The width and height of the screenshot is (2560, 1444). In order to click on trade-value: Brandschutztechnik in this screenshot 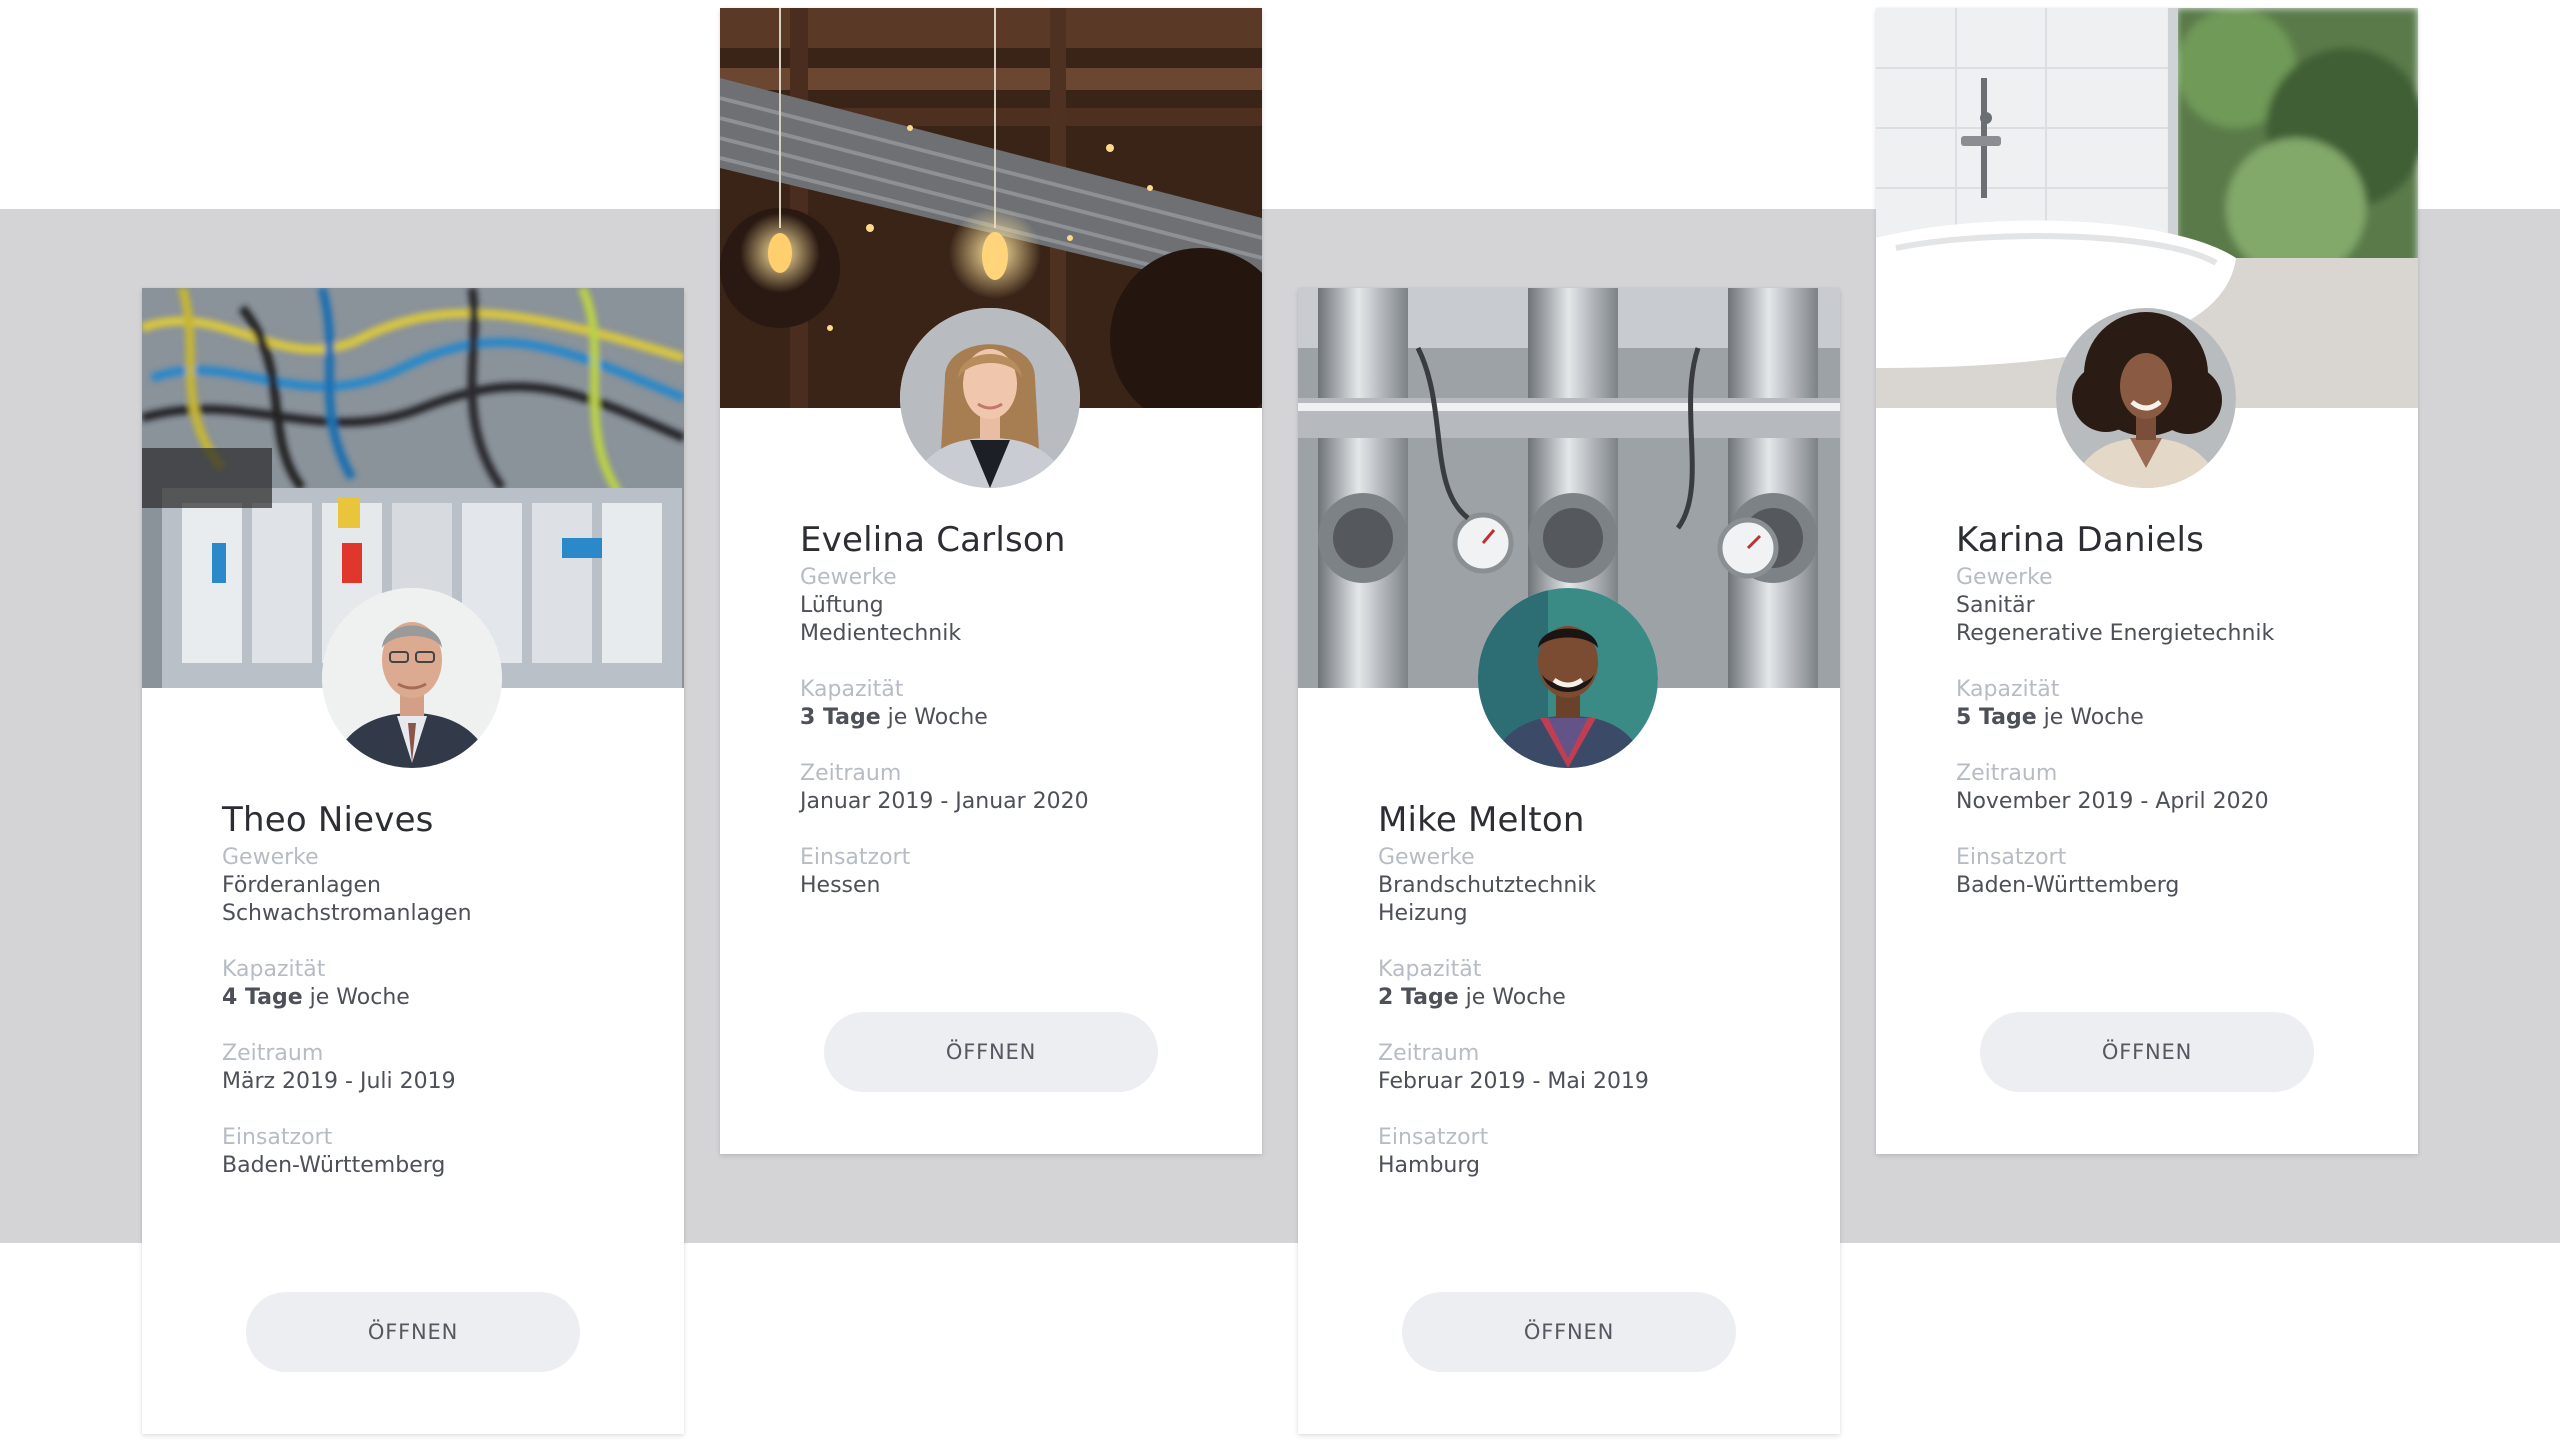, I will do `click(1487, 885)`.